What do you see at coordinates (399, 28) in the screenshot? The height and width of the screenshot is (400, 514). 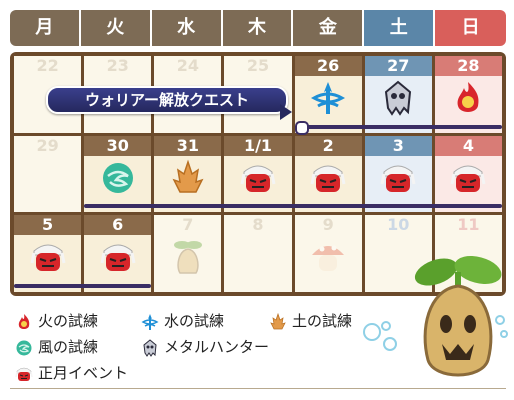 I see `weekday-label: 土` at bounding box center [399, 28].